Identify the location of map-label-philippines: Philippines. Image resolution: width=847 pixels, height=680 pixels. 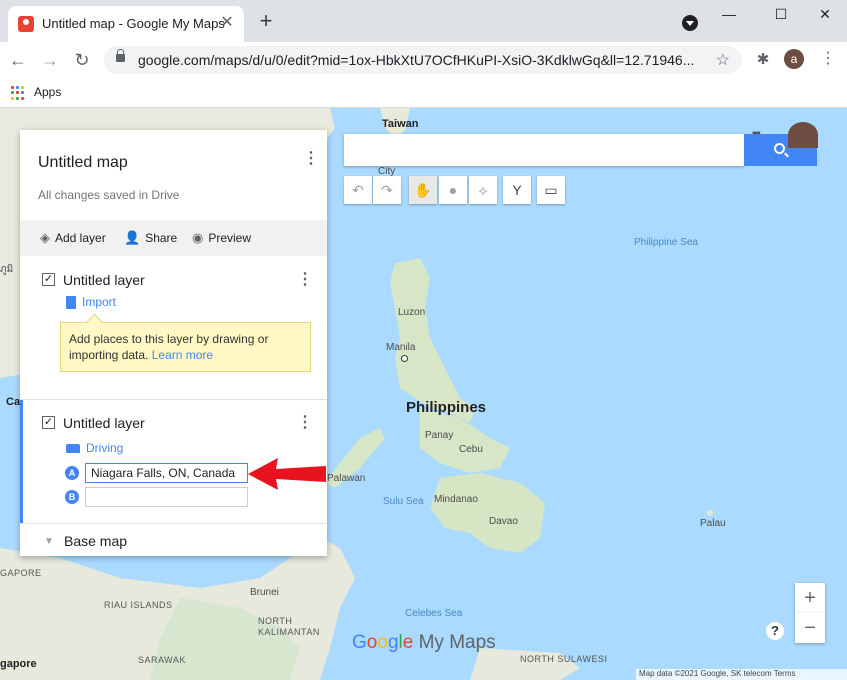
(446, 407).